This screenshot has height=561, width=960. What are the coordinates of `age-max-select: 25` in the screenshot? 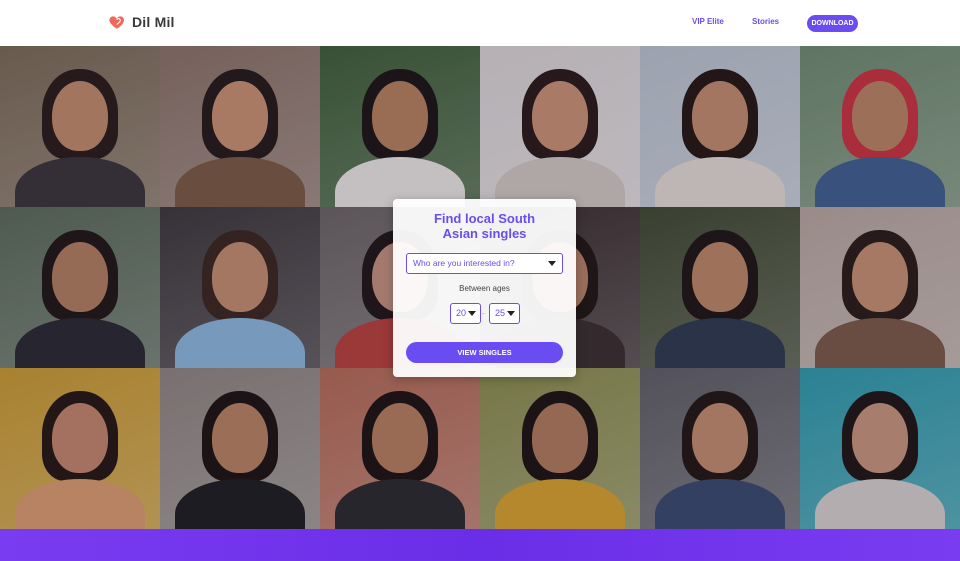 It's located at (504, 313).